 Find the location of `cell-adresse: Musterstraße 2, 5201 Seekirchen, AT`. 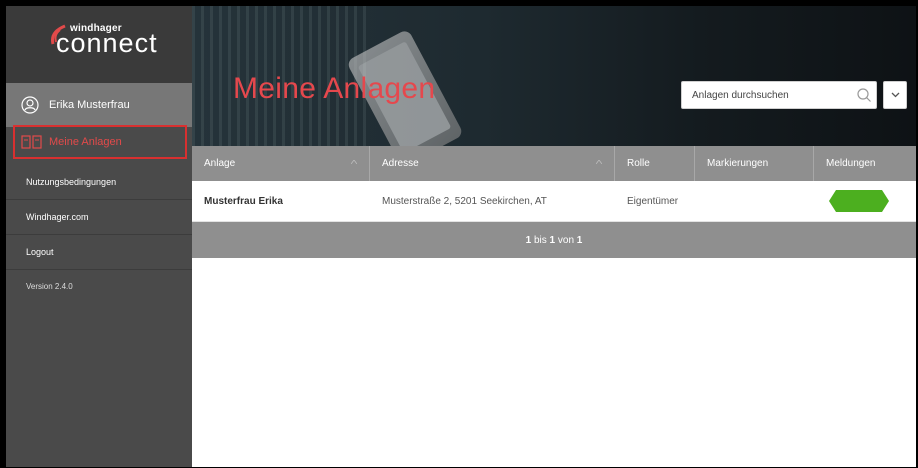

cell-adresse: Musterstraße 2, 5201 Seekirchen, AT is located at coordinates (492, 201).